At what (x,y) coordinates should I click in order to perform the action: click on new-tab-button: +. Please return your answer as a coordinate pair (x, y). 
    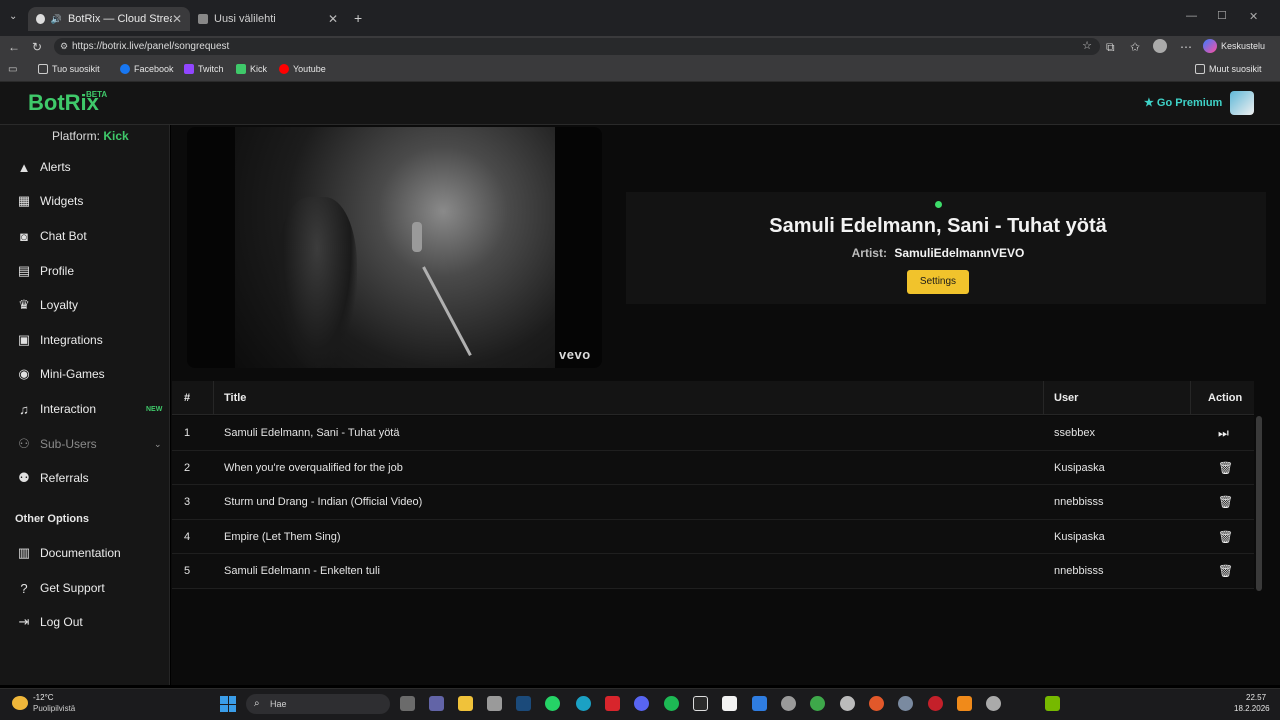
    Looking at the image, I should click on (358, 18).